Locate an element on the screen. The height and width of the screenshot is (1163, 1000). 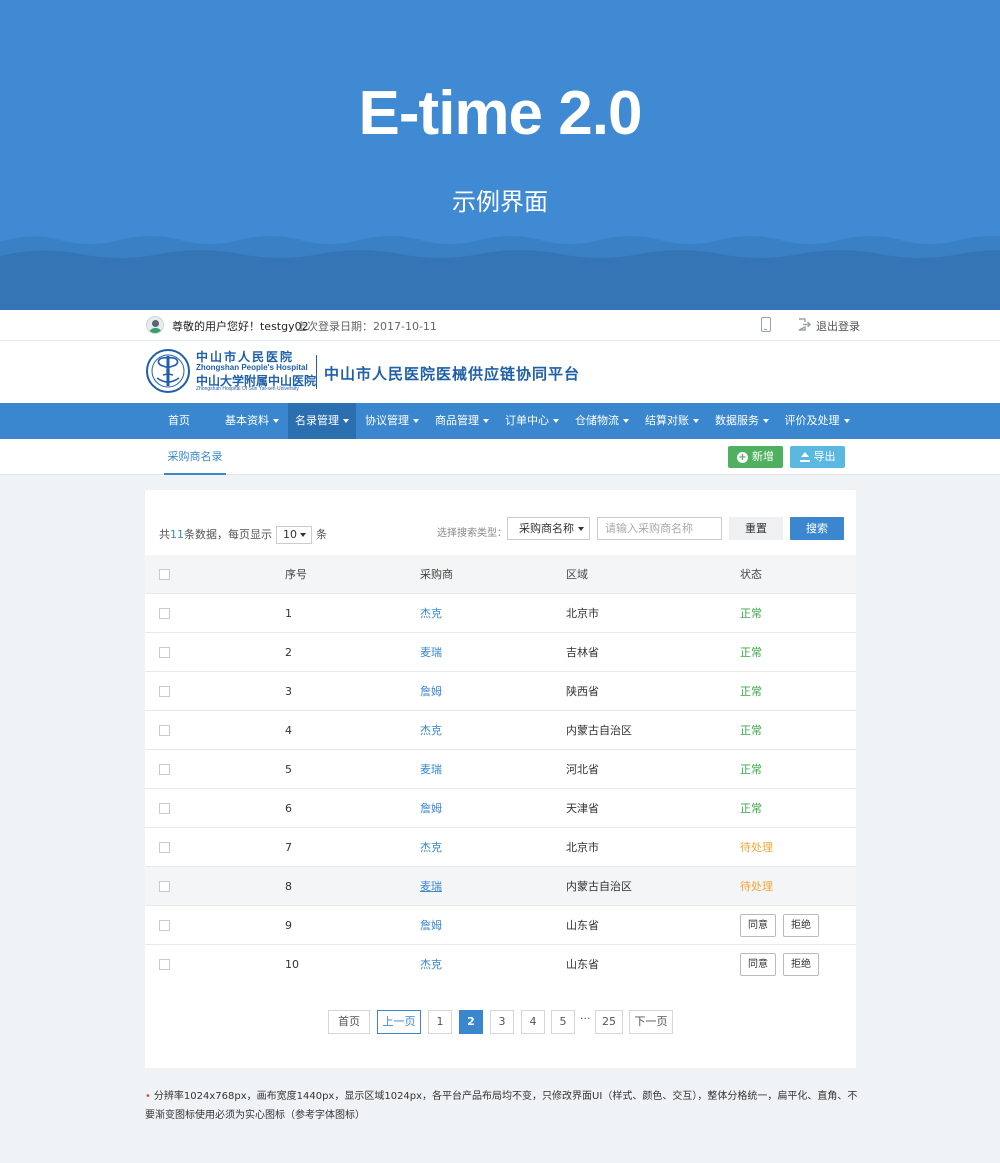
page-button-last: 25 is located at coordinates (609, 1022).